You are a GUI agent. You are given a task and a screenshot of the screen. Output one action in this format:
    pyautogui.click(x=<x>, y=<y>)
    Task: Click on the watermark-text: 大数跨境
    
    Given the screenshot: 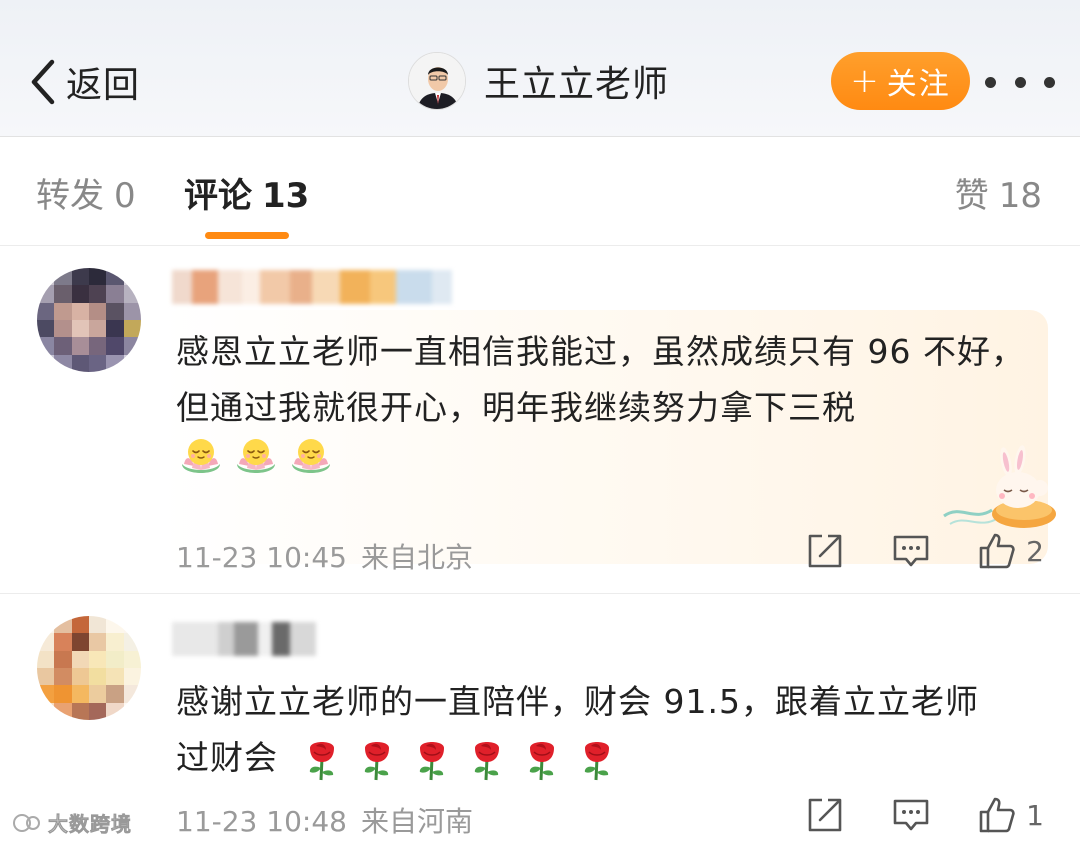 What is the action you would take?
    pyautogui.click(x=90, y=824)
    